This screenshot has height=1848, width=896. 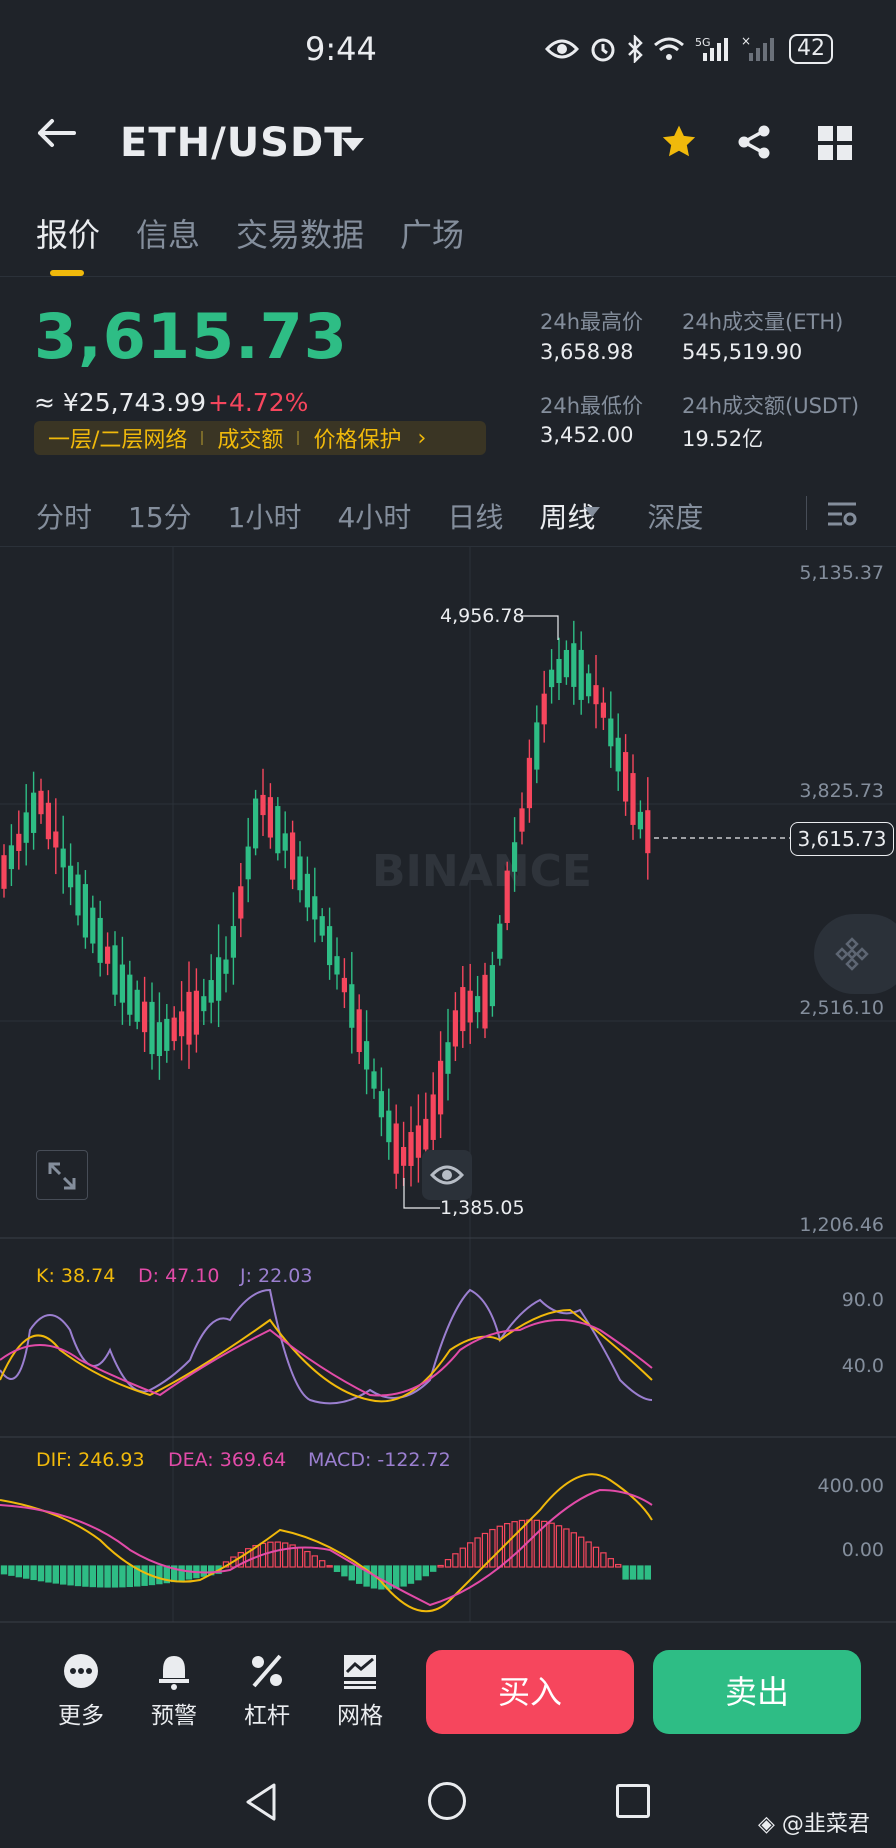 I want to click on kdj-k: K: 38.74, so click(x=75, y=1276).